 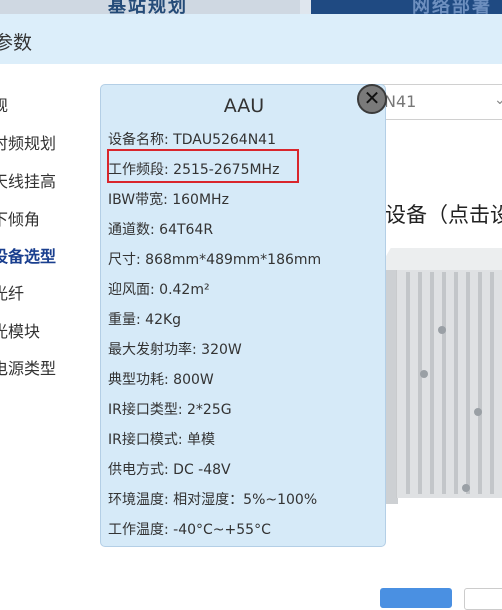 I want to click on sidebar-item-time-frequency: 时频规划, so click(x=28, y=142).